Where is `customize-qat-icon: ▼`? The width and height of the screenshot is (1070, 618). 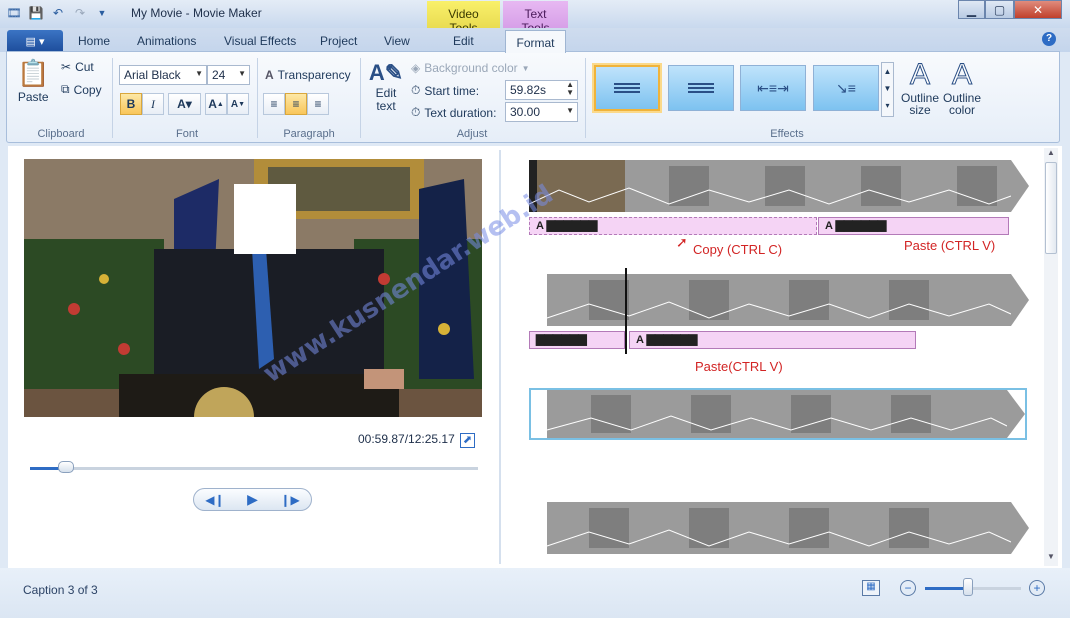
customize-qat-icon: ▼ is located at coordinates (102, 13).